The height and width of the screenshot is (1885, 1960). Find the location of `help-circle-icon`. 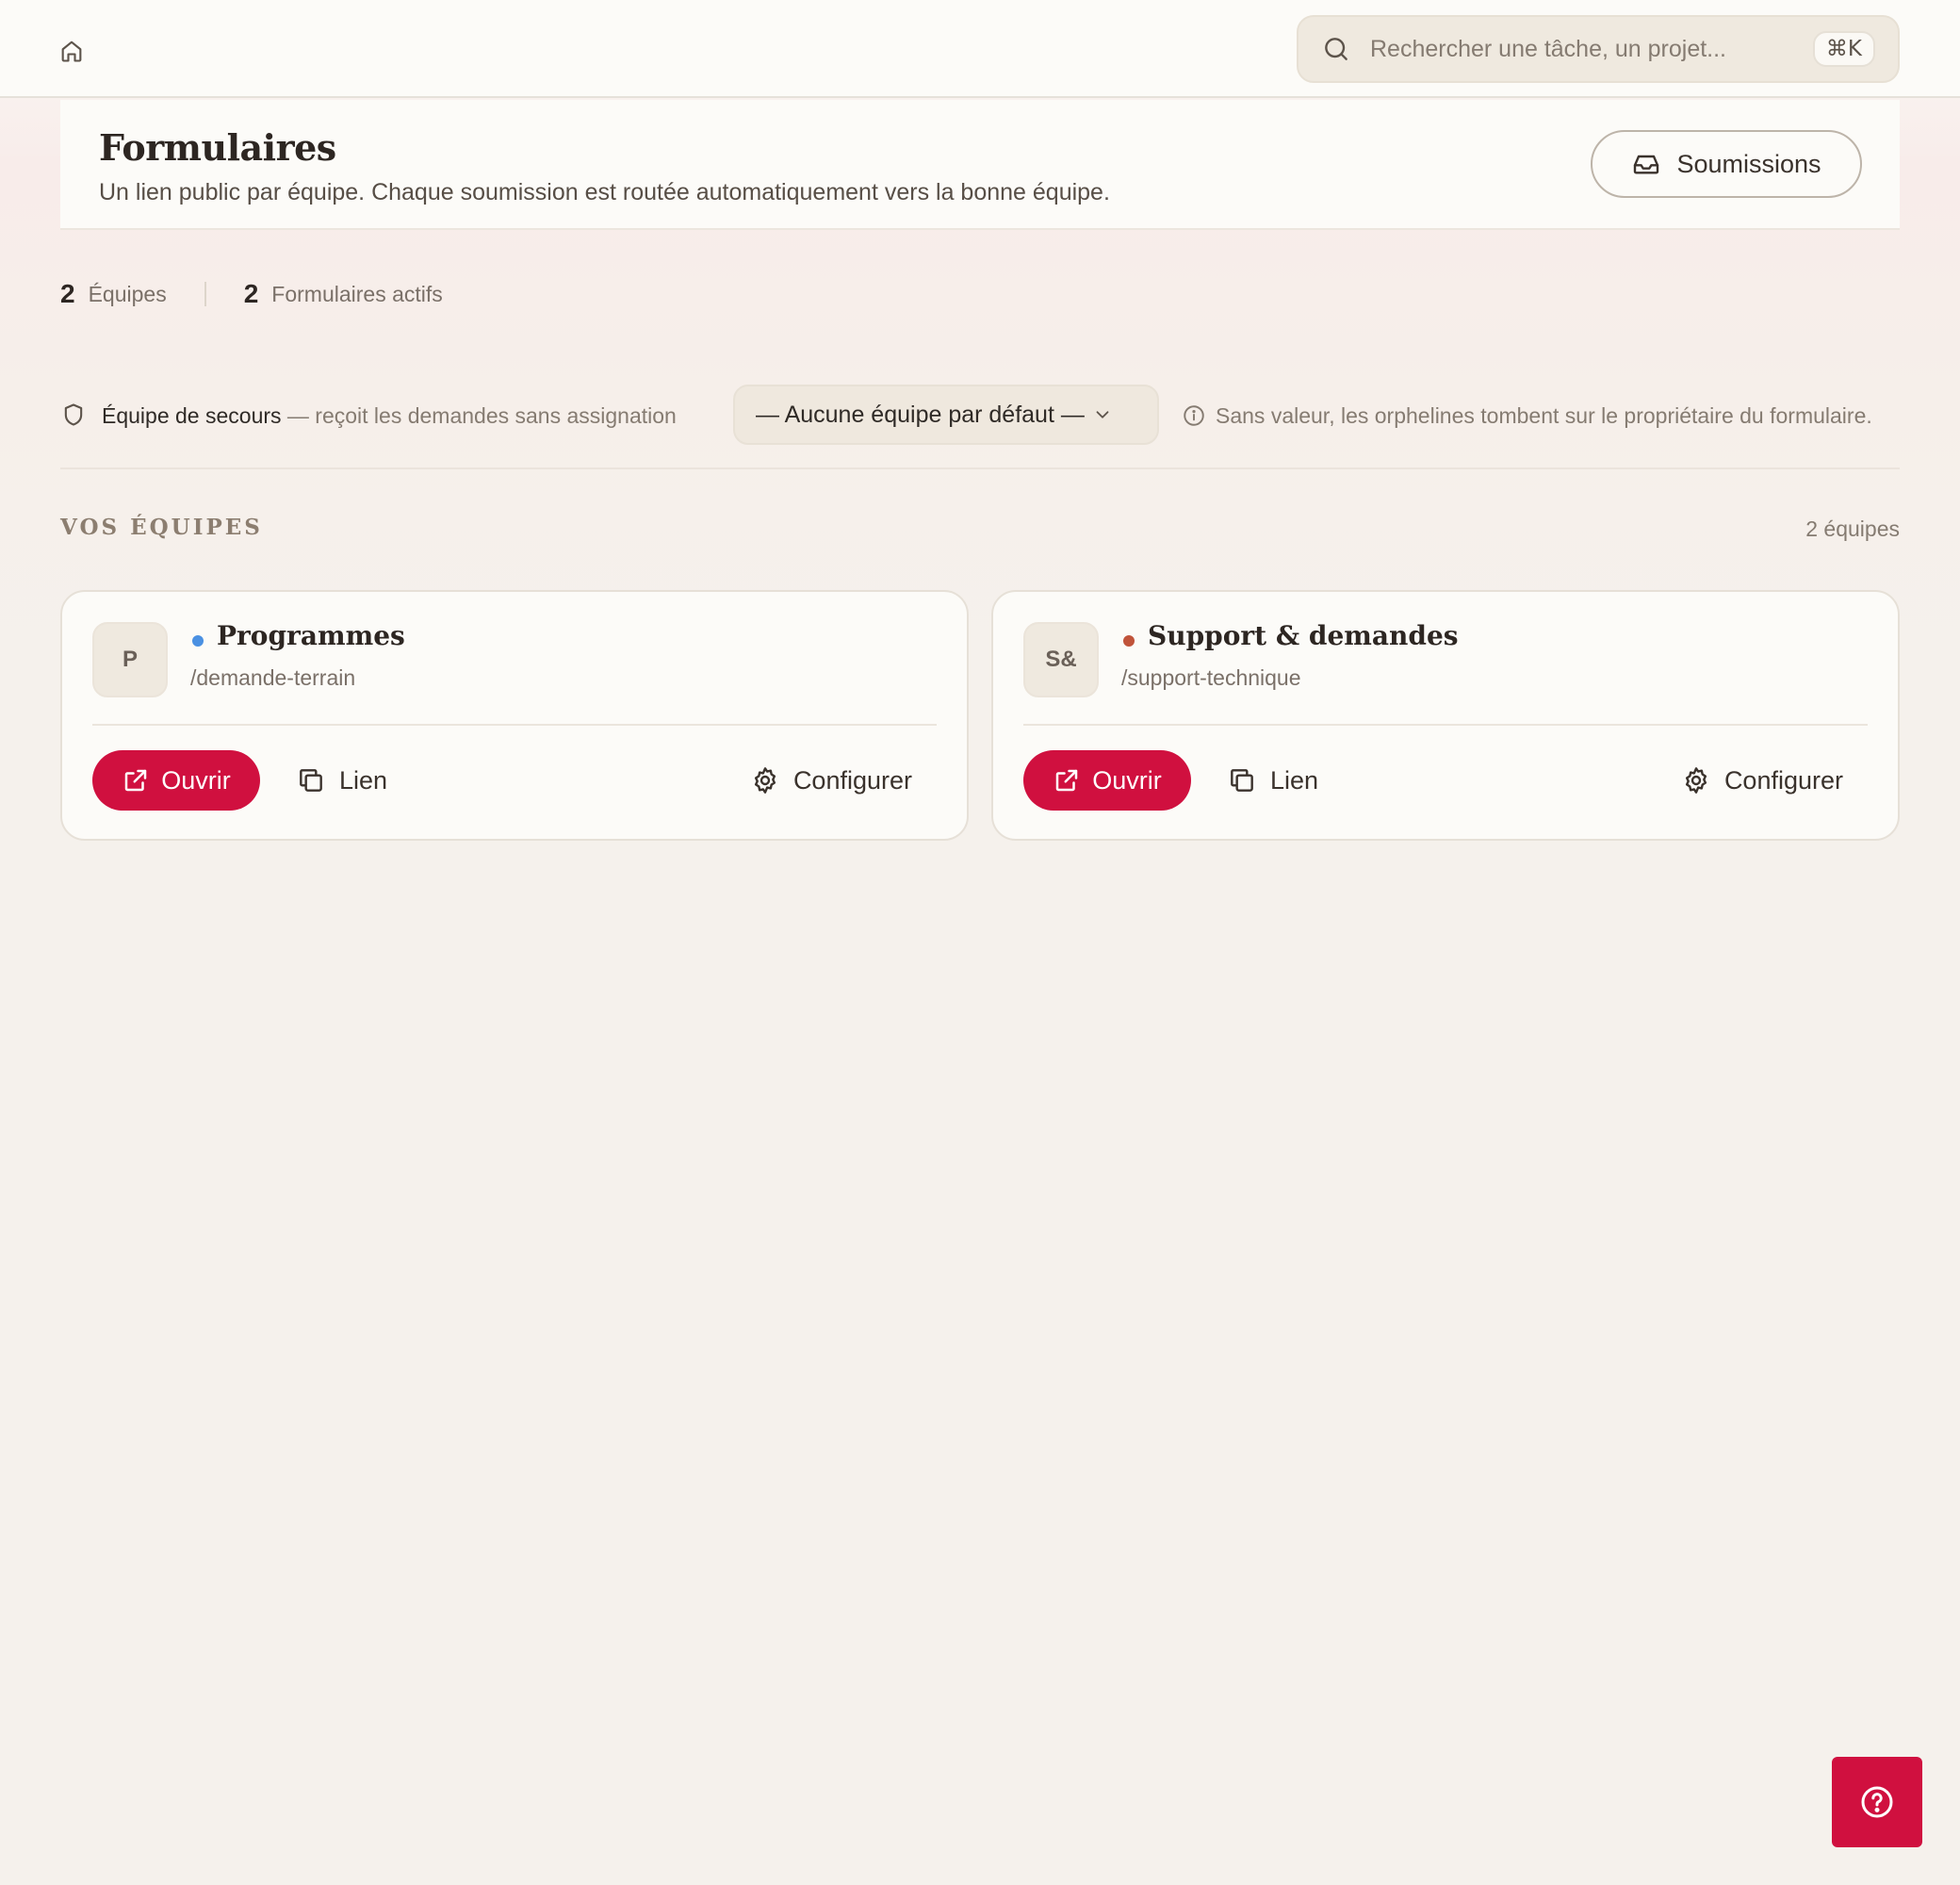

help-circle-icon is located at coordinates (1877, 1802).